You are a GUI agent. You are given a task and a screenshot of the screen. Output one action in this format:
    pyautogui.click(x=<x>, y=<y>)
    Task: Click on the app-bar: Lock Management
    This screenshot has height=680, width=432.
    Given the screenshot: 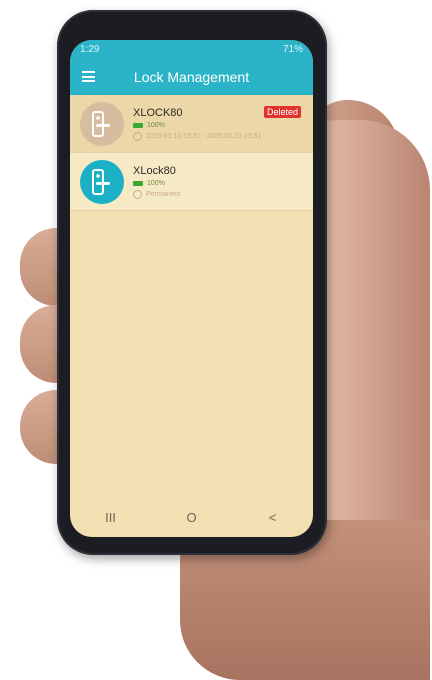 What is the action you would take?
    pyautogui.click(x=191, y=76)
    